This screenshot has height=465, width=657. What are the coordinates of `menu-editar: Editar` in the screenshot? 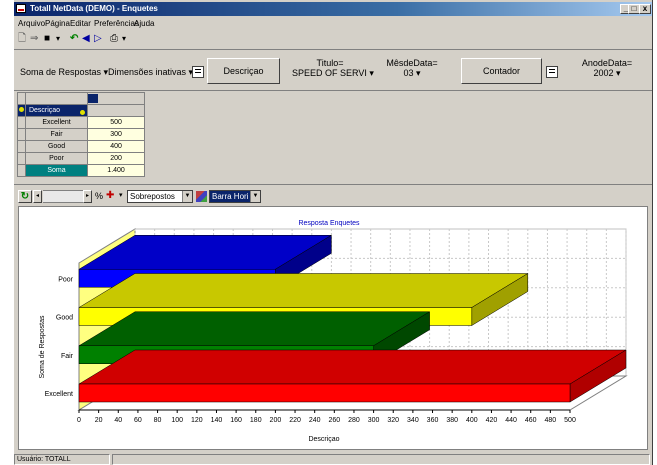 It's located at (80, 23).